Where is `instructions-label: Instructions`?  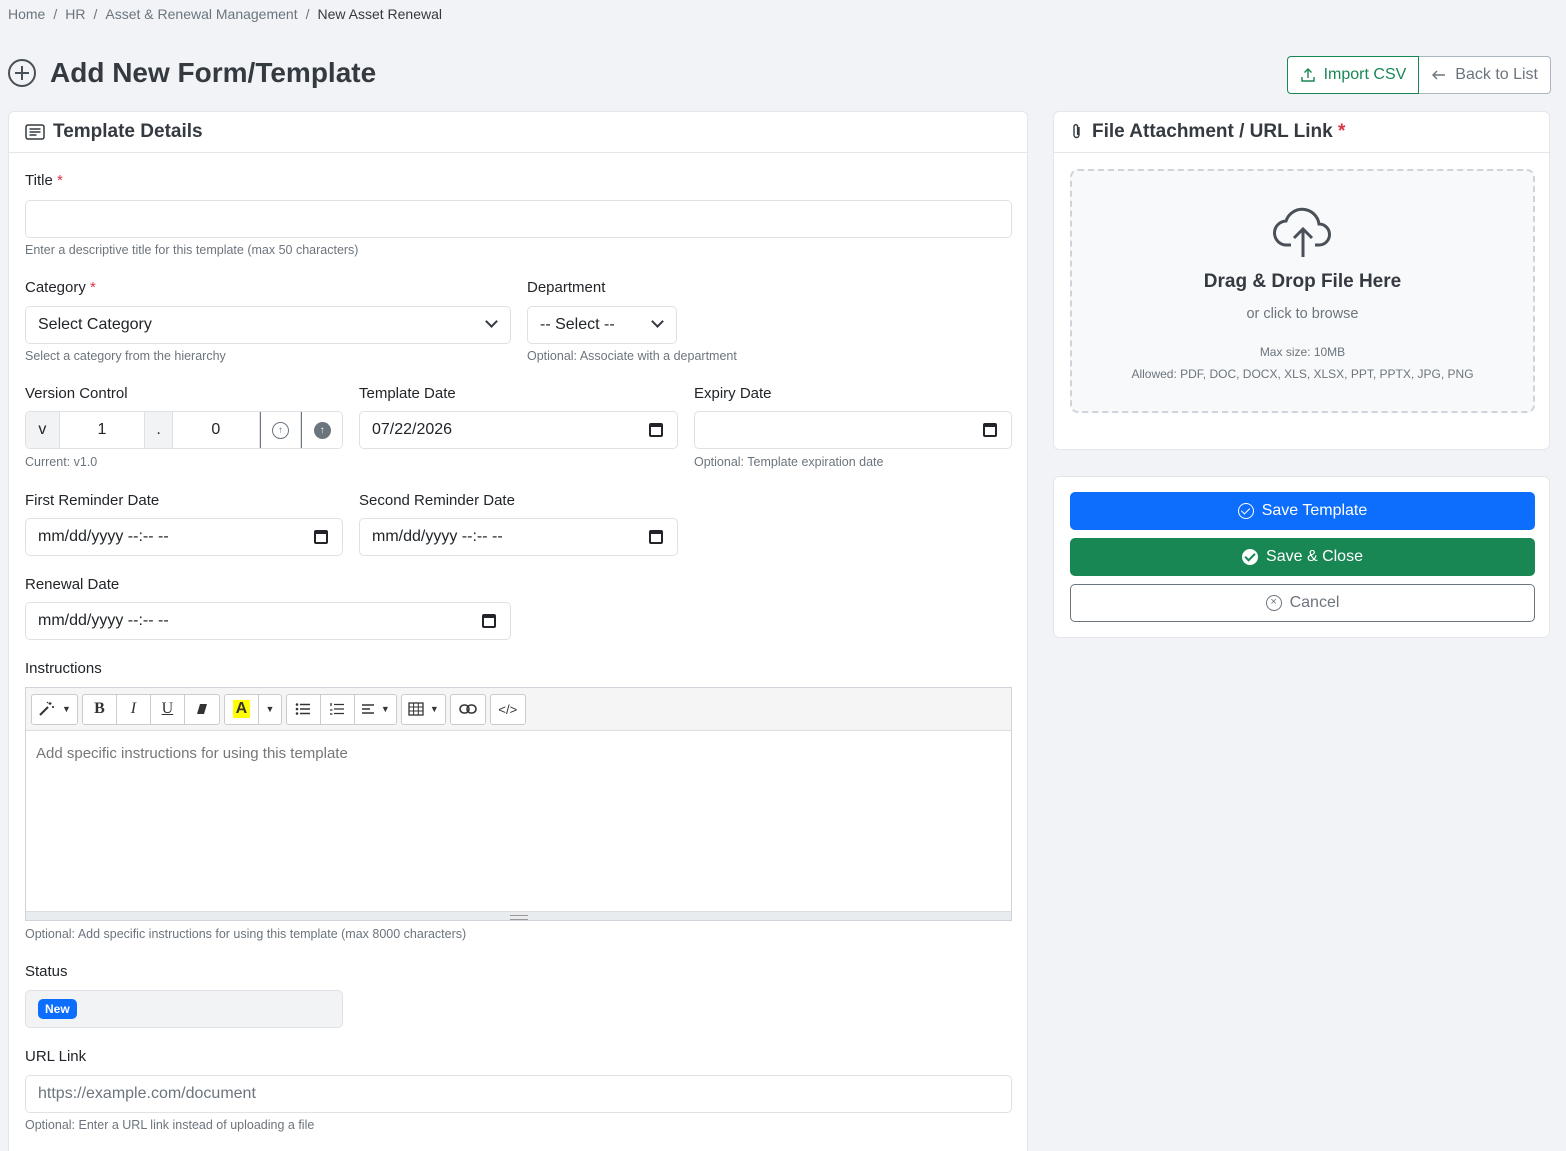
instructions-label: Instructions is located at coordinates (63, 668).